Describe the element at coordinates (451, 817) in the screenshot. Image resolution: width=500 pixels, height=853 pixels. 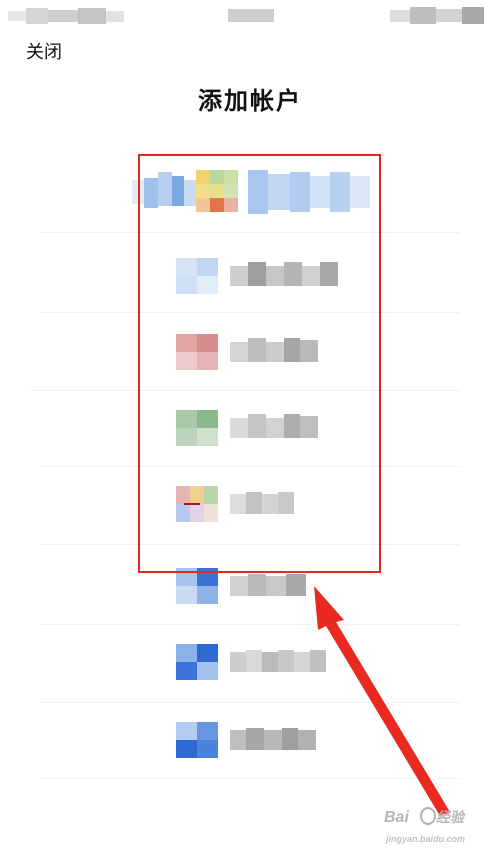
I see `svg-text: 经验` at that location.